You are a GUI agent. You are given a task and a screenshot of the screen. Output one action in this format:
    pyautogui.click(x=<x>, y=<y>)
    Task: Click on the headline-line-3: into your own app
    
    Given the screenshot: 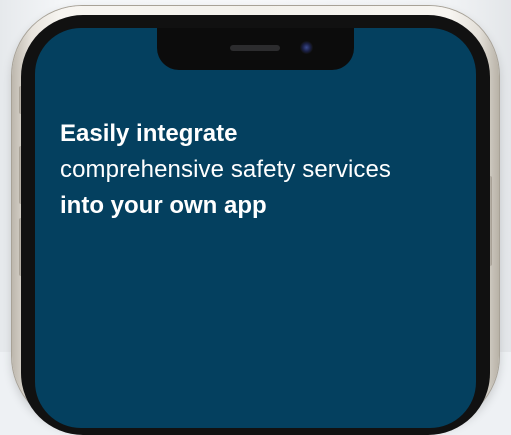 What is the action you would take?
    pyautogui.click(x=163, y=205)
    